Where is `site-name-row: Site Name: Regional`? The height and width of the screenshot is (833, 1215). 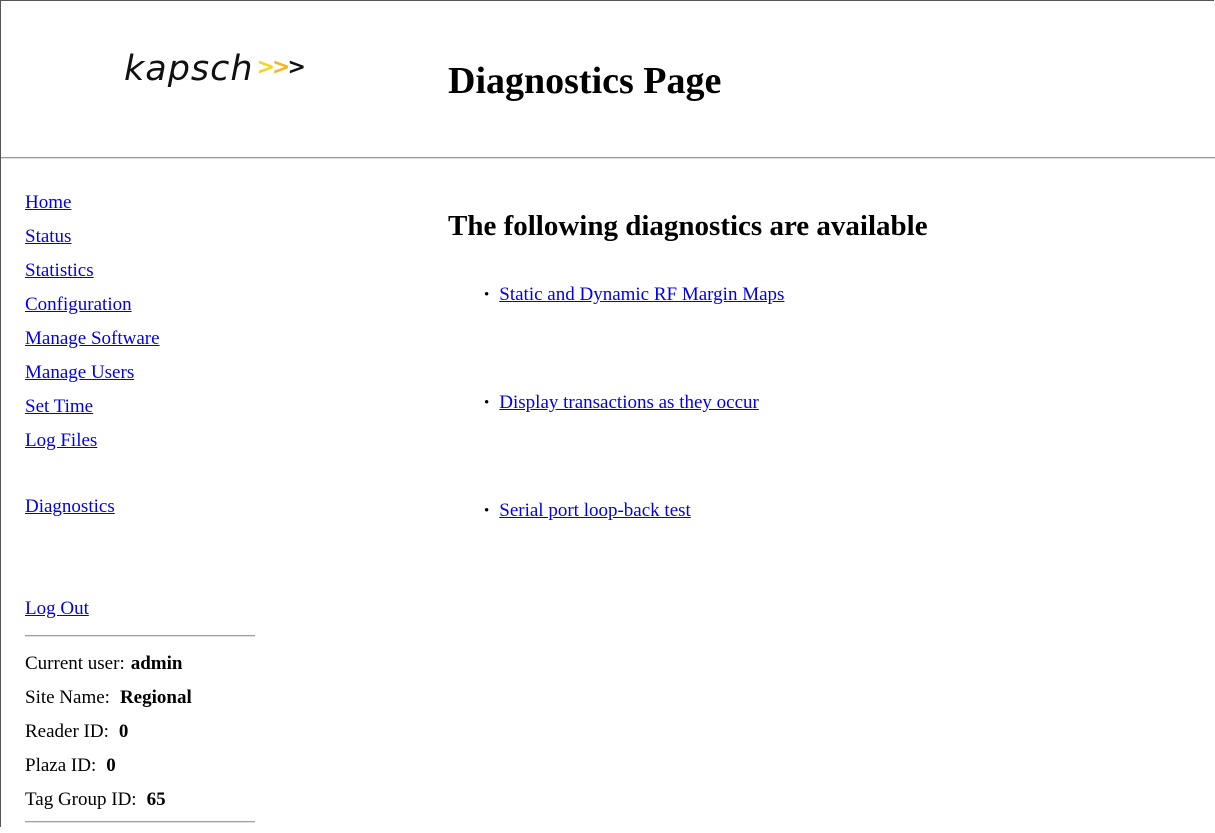
site-name-row: Site Name: Regional is located at coordinates (145, 698).